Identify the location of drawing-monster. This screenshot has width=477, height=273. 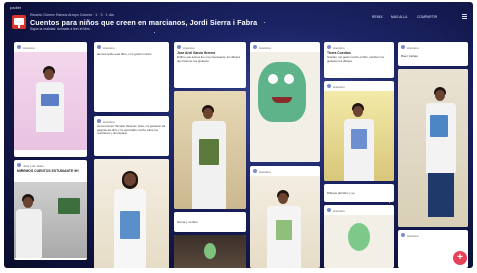
(282, 92).